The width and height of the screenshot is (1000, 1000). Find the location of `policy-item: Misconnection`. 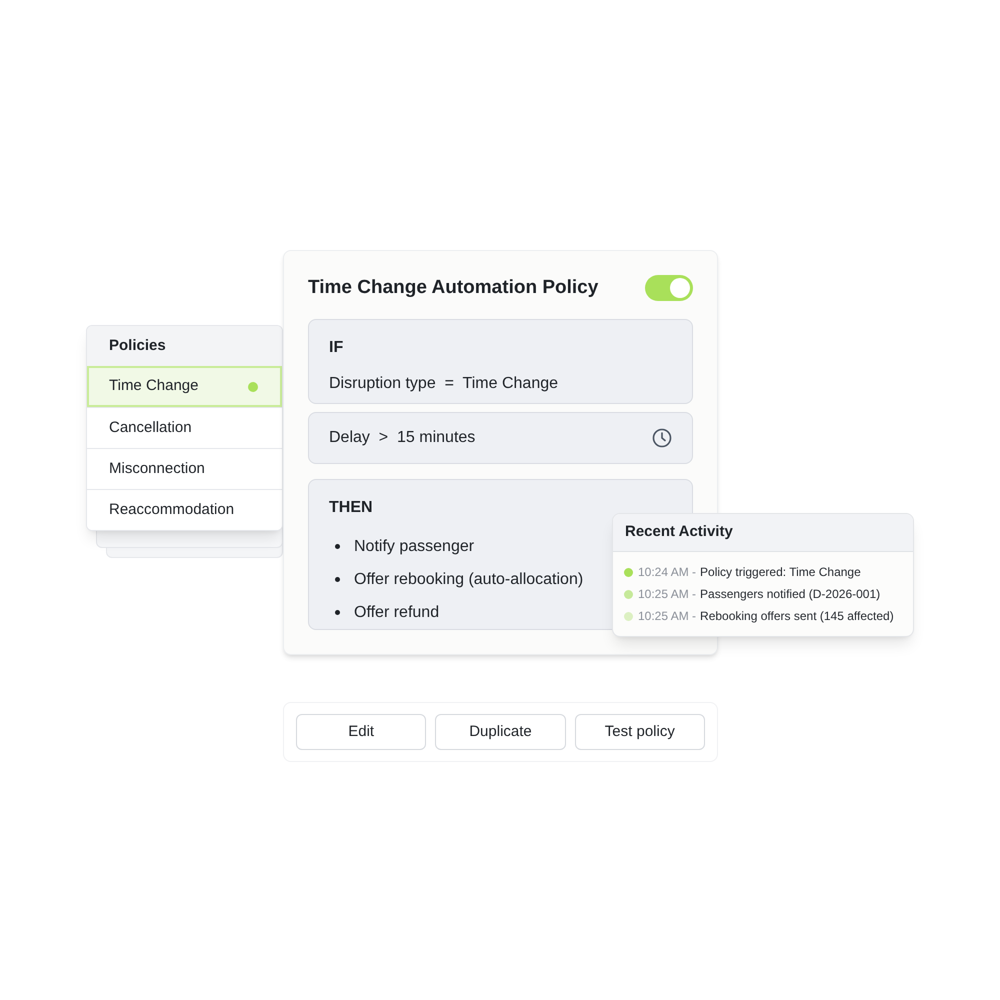

policy-item: Misconnection is located at coordinates (184, 468).